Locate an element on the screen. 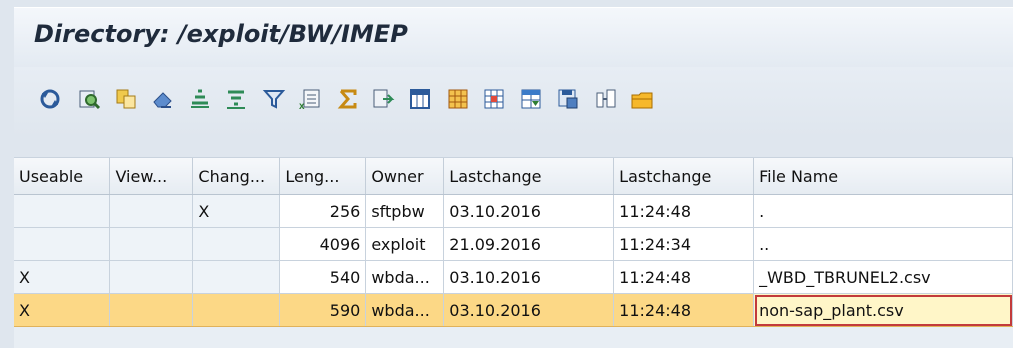  grid-icon is located at coordinates (458, 99).